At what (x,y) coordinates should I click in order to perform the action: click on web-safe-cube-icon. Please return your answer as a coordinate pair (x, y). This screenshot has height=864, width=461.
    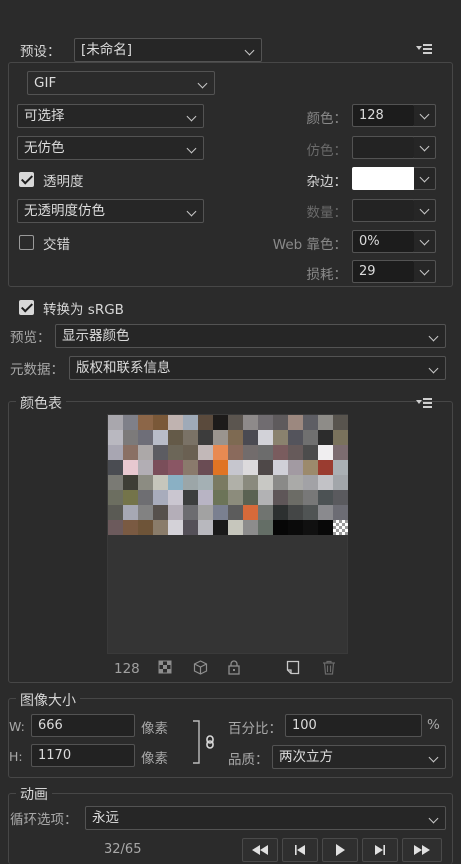
    Looking at the image, I should click on (201, 668).